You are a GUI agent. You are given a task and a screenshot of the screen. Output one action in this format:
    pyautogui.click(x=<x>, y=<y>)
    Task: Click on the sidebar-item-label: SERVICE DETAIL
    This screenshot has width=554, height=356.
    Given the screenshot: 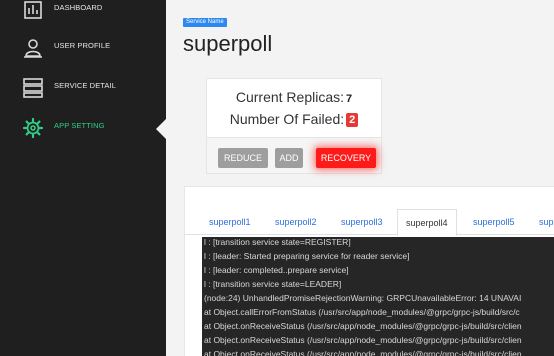 What is the action you would take?
    pyautogui.click(x=85, y=85)
    